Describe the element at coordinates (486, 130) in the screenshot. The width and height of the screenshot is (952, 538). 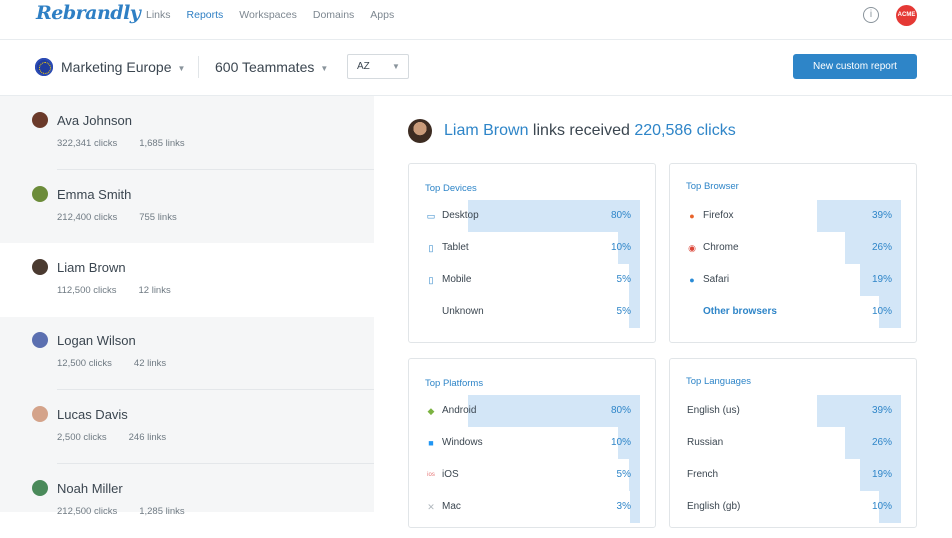
I see `report-user-name: Liam Brown` at that location.